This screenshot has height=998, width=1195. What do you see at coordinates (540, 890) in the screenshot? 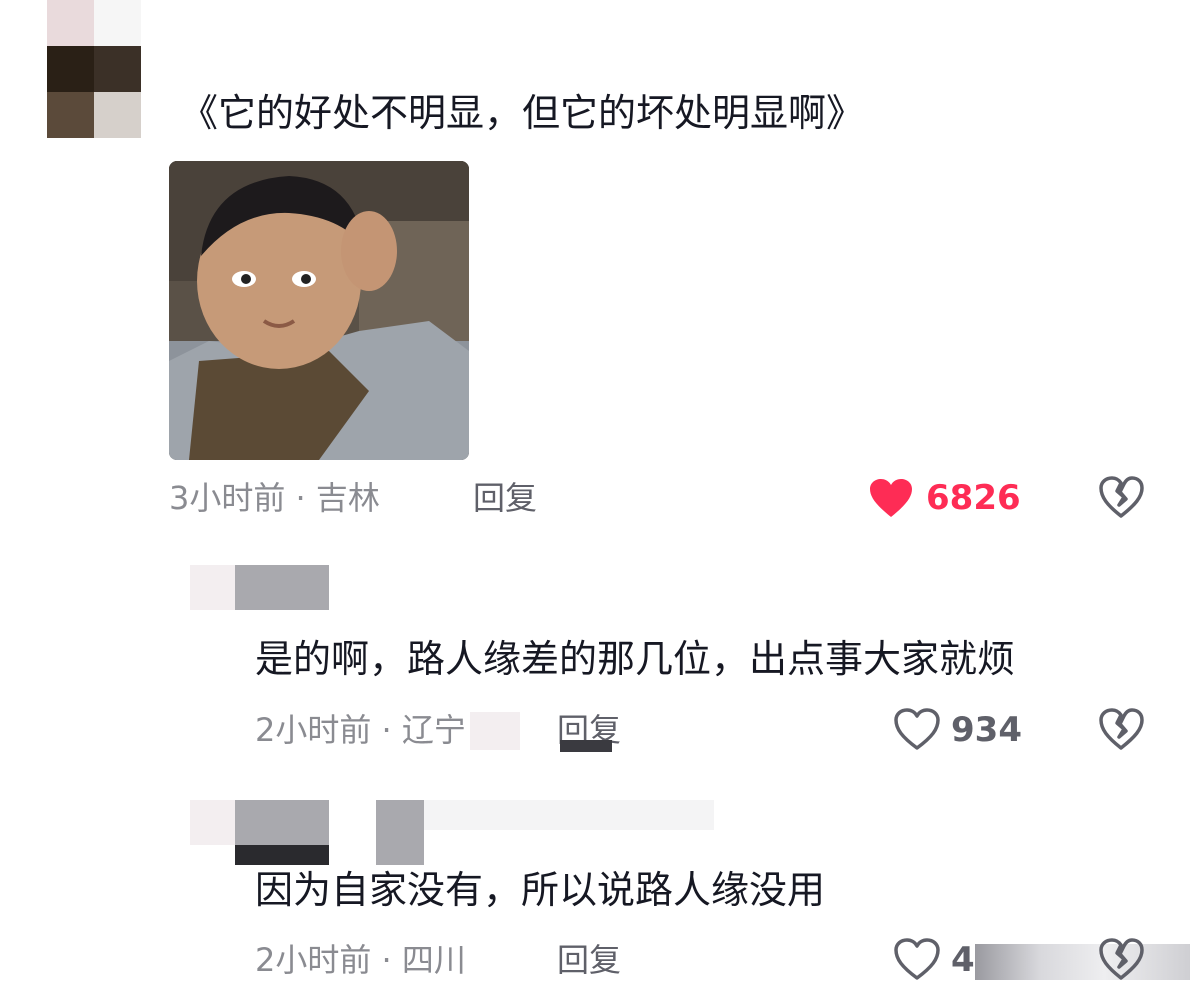
I see `reply-text: 因为自家没有，所以说路人缘没用` at bounding box center [540, 890].